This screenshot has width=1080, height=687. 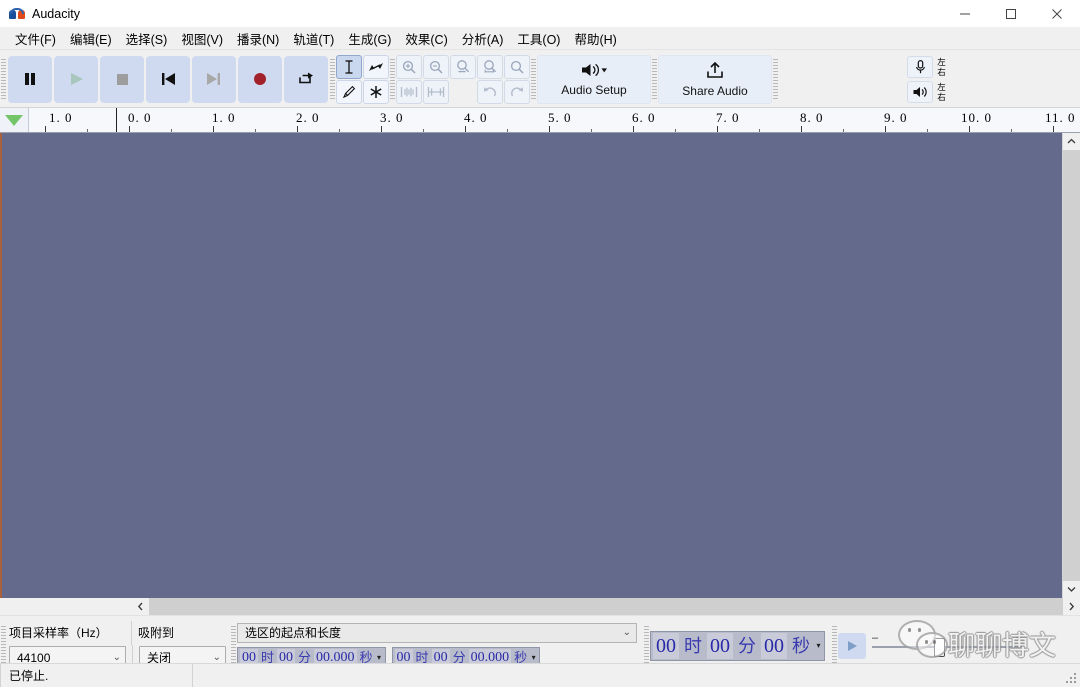 What do you see at coordinates (896, 117) in the screenshot?
I see `ruler-label: 9. 0` at bounding box center [896, 117].